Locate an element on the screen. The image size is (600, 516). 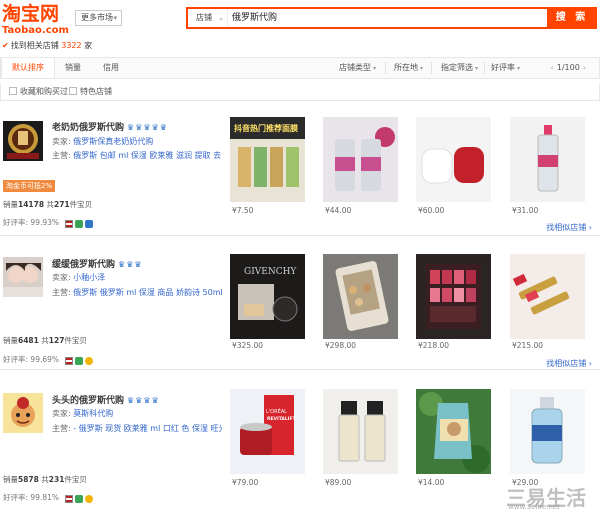
main-text: - 俄罗斯 现货 欧莱雅 ml 口红 色 保湿 旺光 is located at coordinates (147, 428).